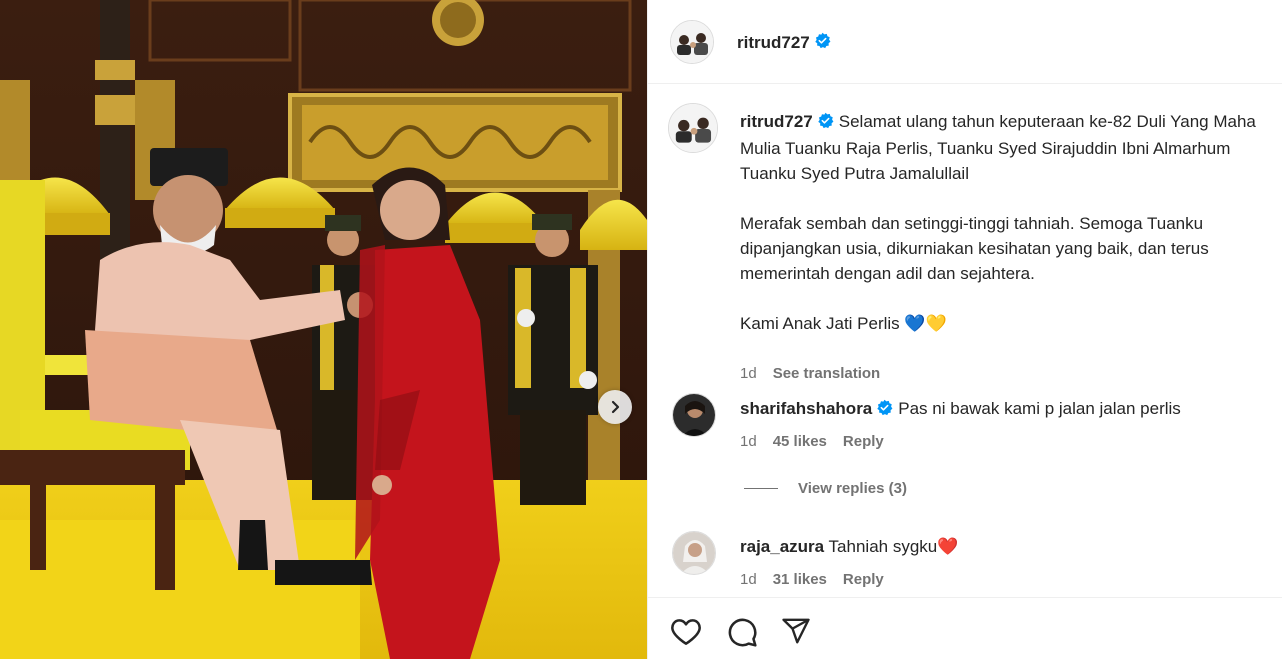 This screenshot has width=1282, height=659. Describe the element at coordinates (776, 121) in the screenshot. I see `caption-username: ritrud727` at that location.